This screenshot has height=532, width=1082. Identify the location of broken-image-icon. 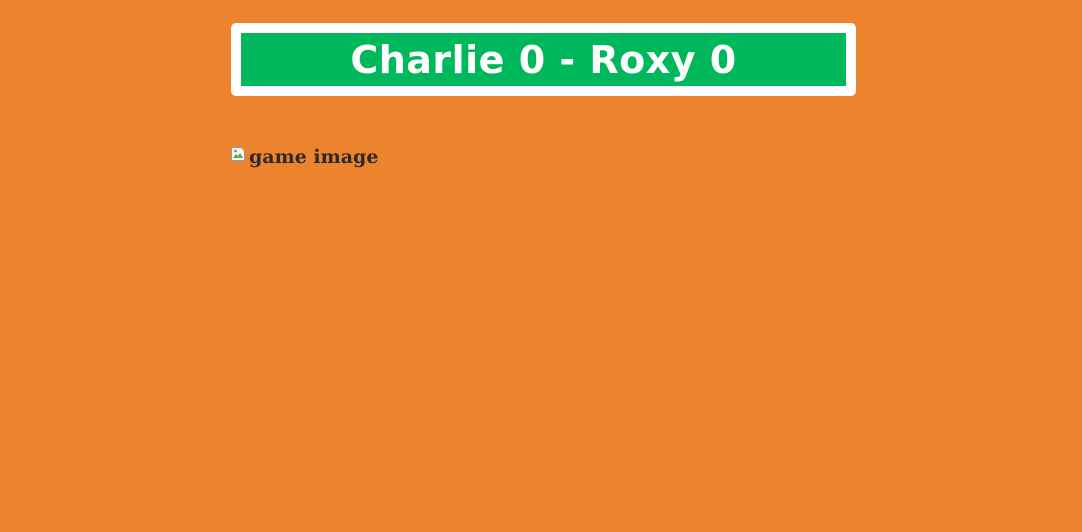
(239, 154).